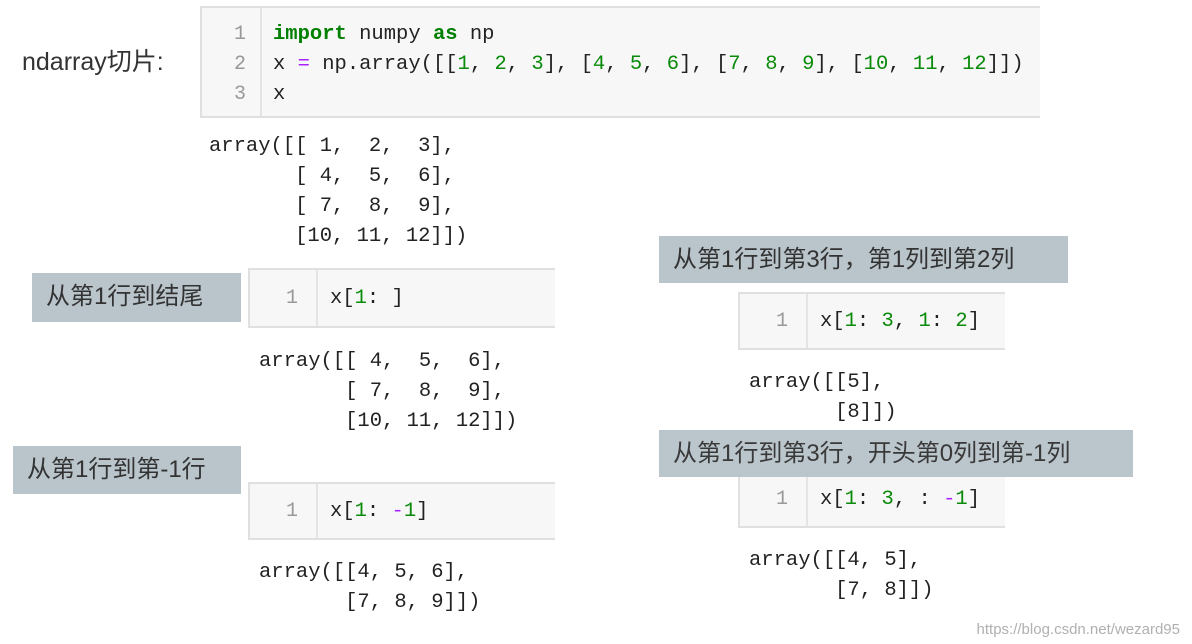 The width and height of the screenshot is (1192, 644). I want to click on line-number: 3, so click(239, 94).